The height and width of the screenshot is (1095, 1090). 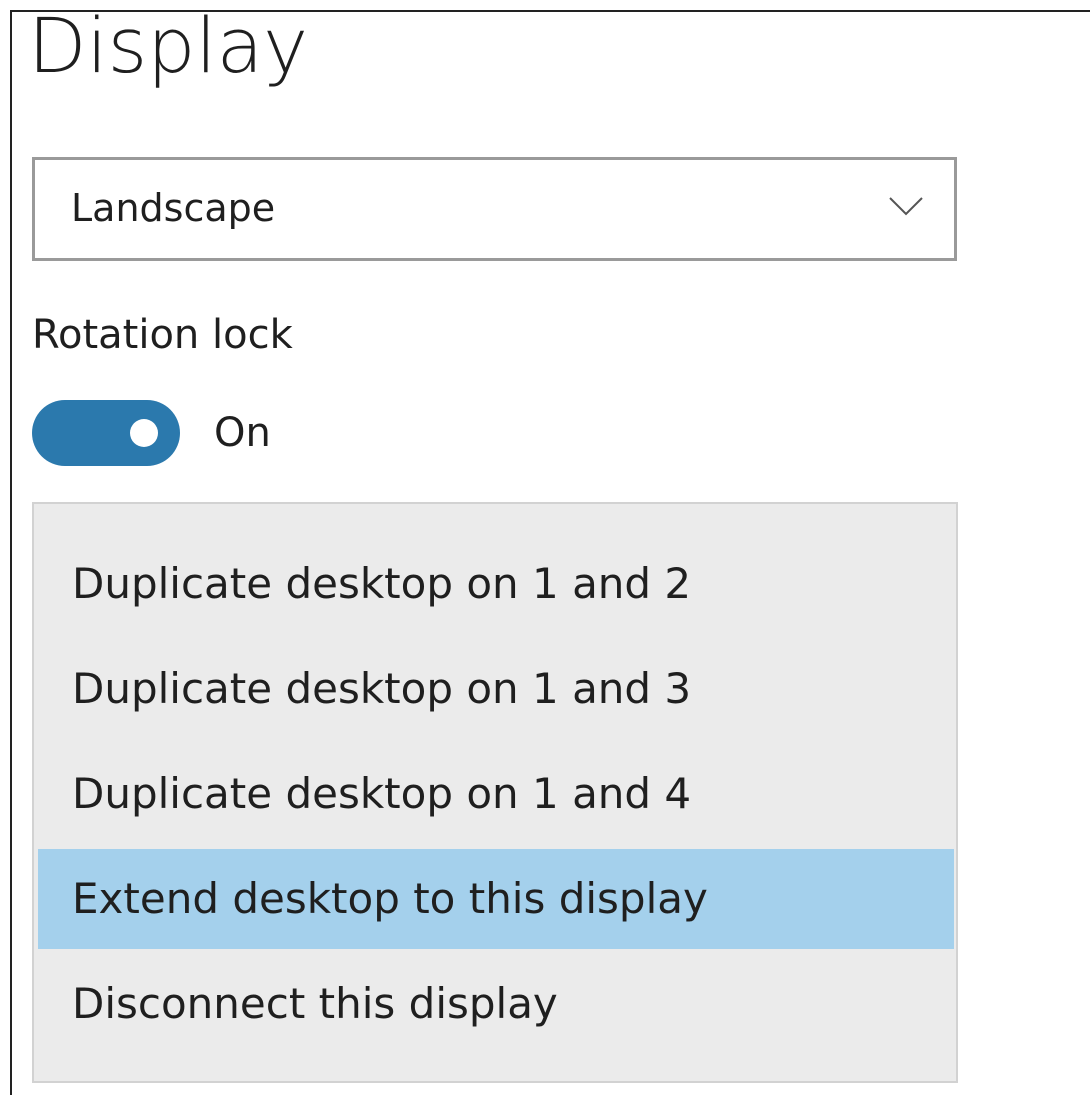 What do you see at coordinates (242, 433) in the screenshot?
I see `rotation-lock-state: On` at bounding box center [242, 433].